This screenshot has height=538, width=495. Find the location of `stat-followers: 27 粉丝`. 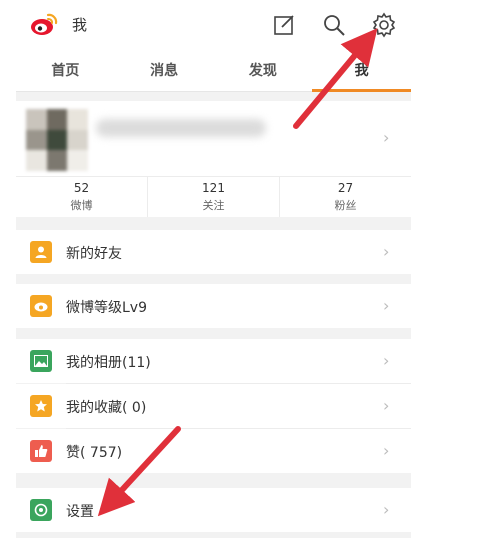

stat-followers: 27 粉丝 is located at coordinates (345, 197).